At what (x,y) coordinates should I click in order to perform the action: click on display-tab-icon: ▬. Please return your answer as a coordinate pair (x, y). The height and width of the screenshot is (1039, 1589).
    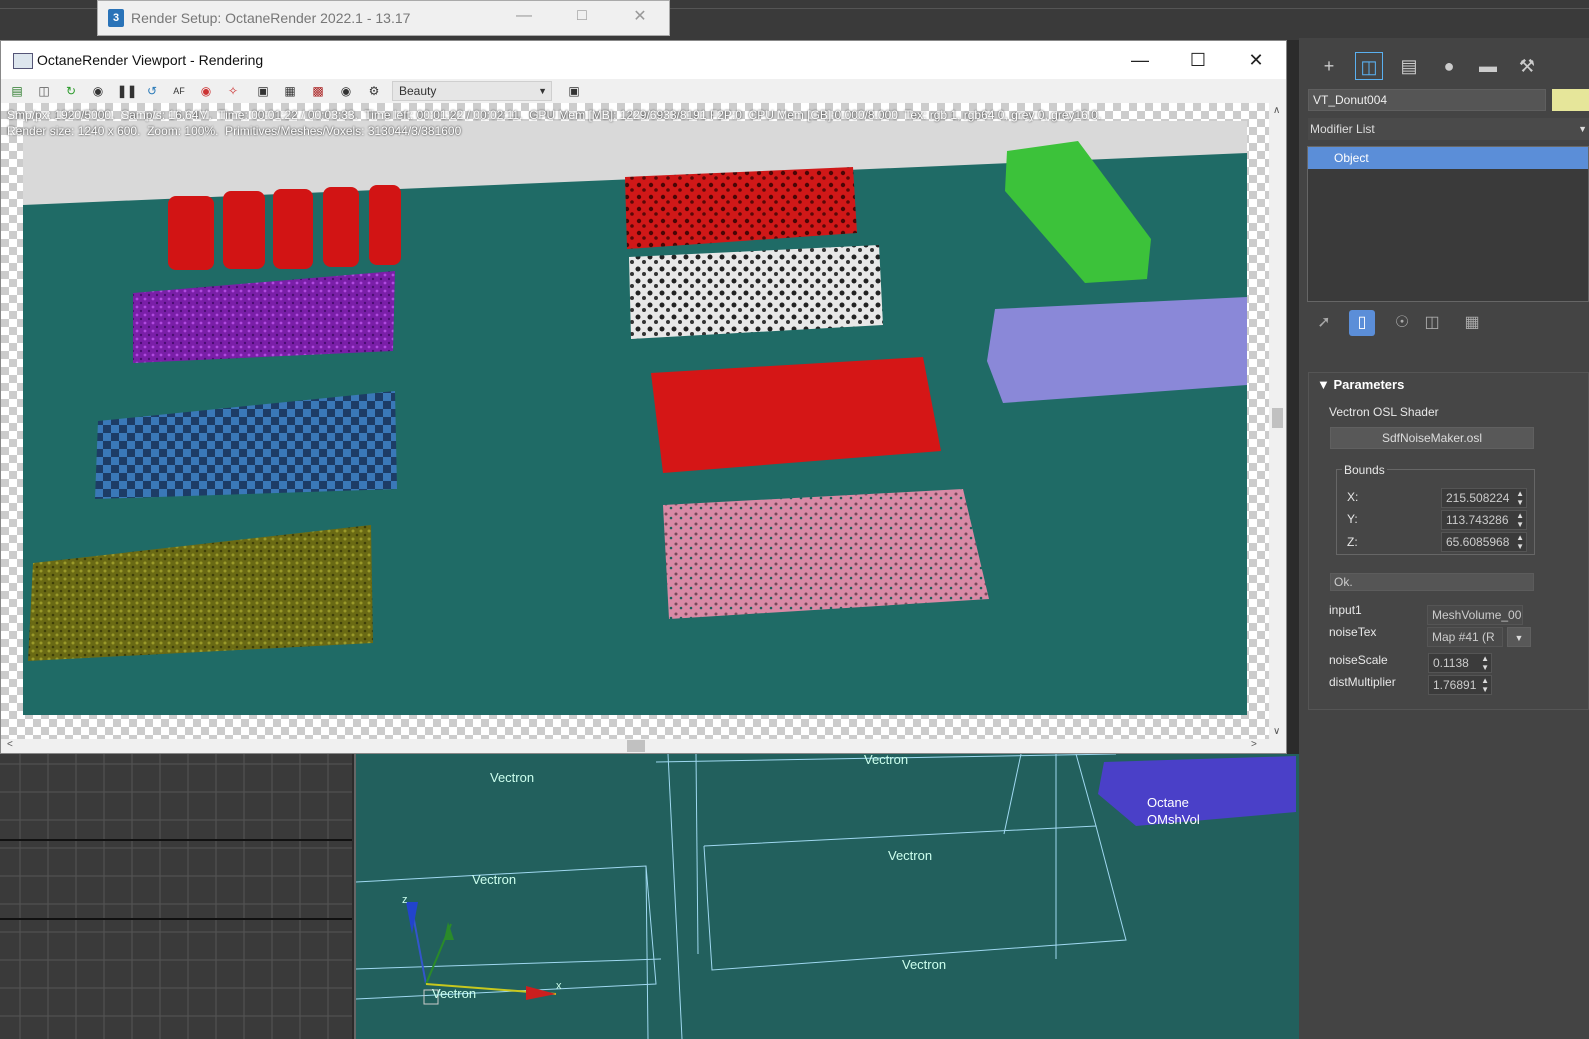
    Looking at the image, I should click on (1488, 66).